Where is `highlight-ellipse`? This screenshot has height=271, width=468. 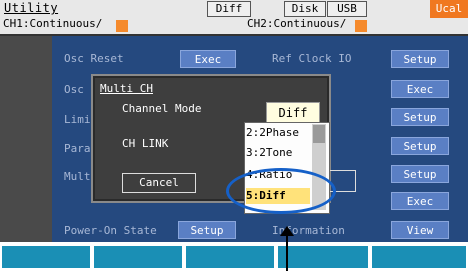
highlight-ellipse is located at coordinates (281, 191).